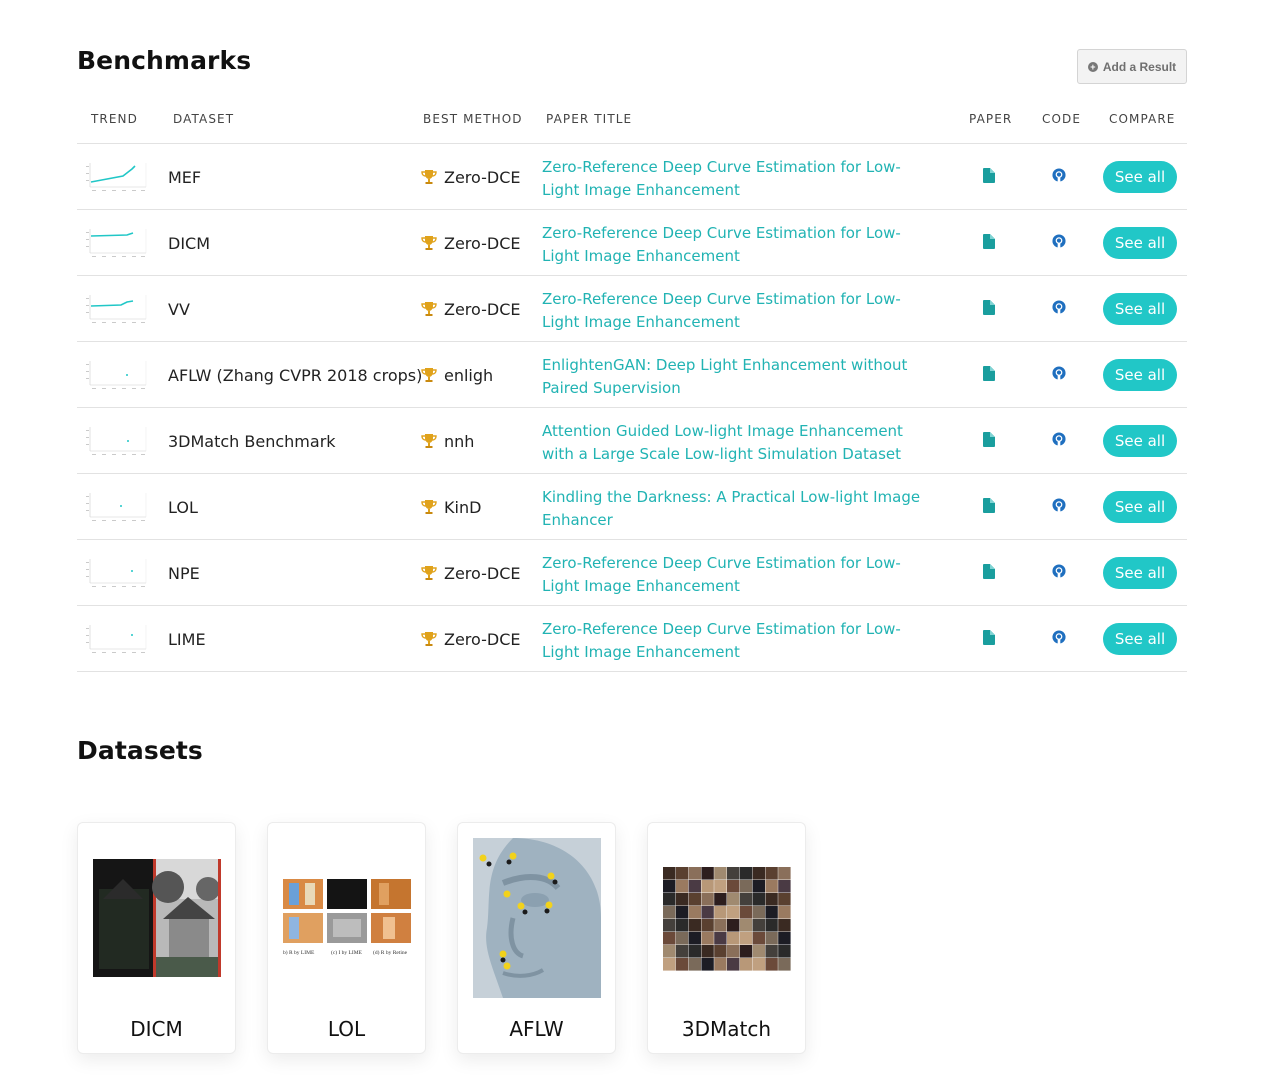 This screenshot has width=1272, height=1086. What do you see at coordinates (459, 441) in the screenshot?
I see `best-method-label: nnh` at bounding box center [459, 441].